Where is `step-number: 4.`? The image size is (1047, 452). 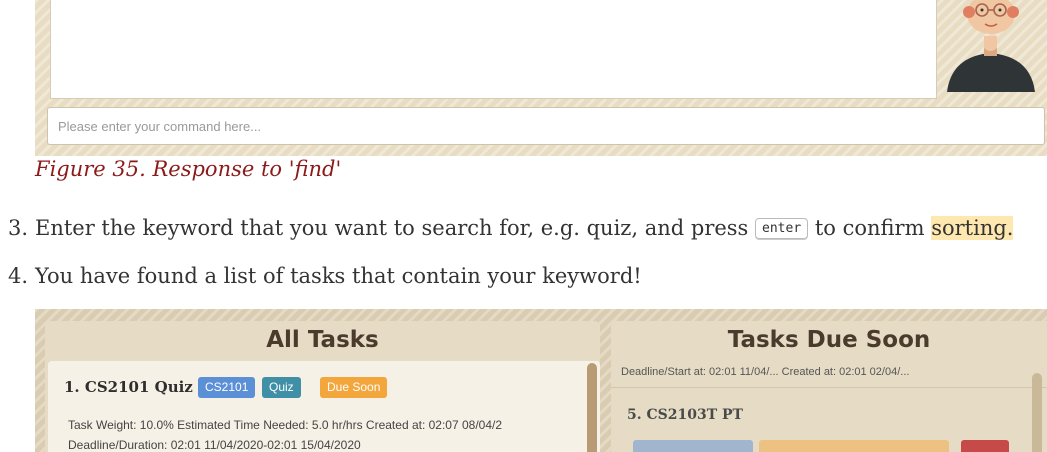
step-number: 4. is located at coordinates (18, 276).